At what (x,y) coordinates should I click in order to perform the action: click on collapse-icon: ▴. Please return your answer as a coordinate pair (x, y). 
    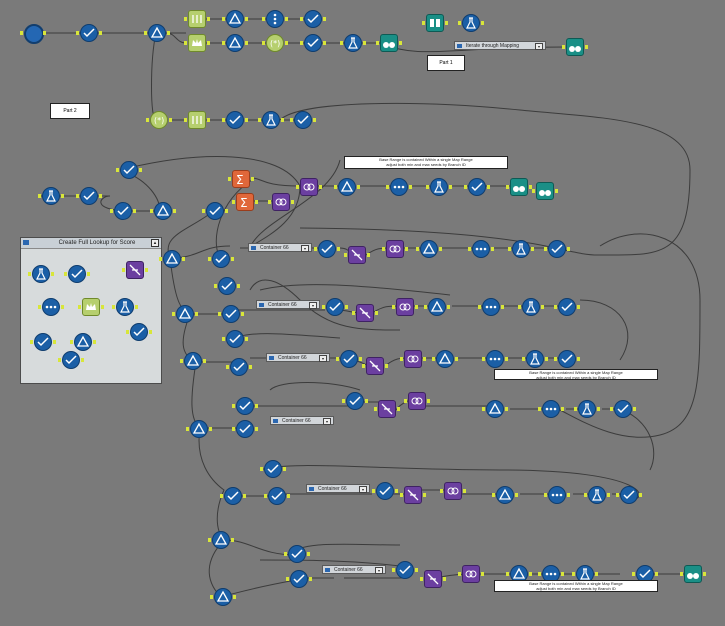
    Looking at the image, I should click on (155, 243).